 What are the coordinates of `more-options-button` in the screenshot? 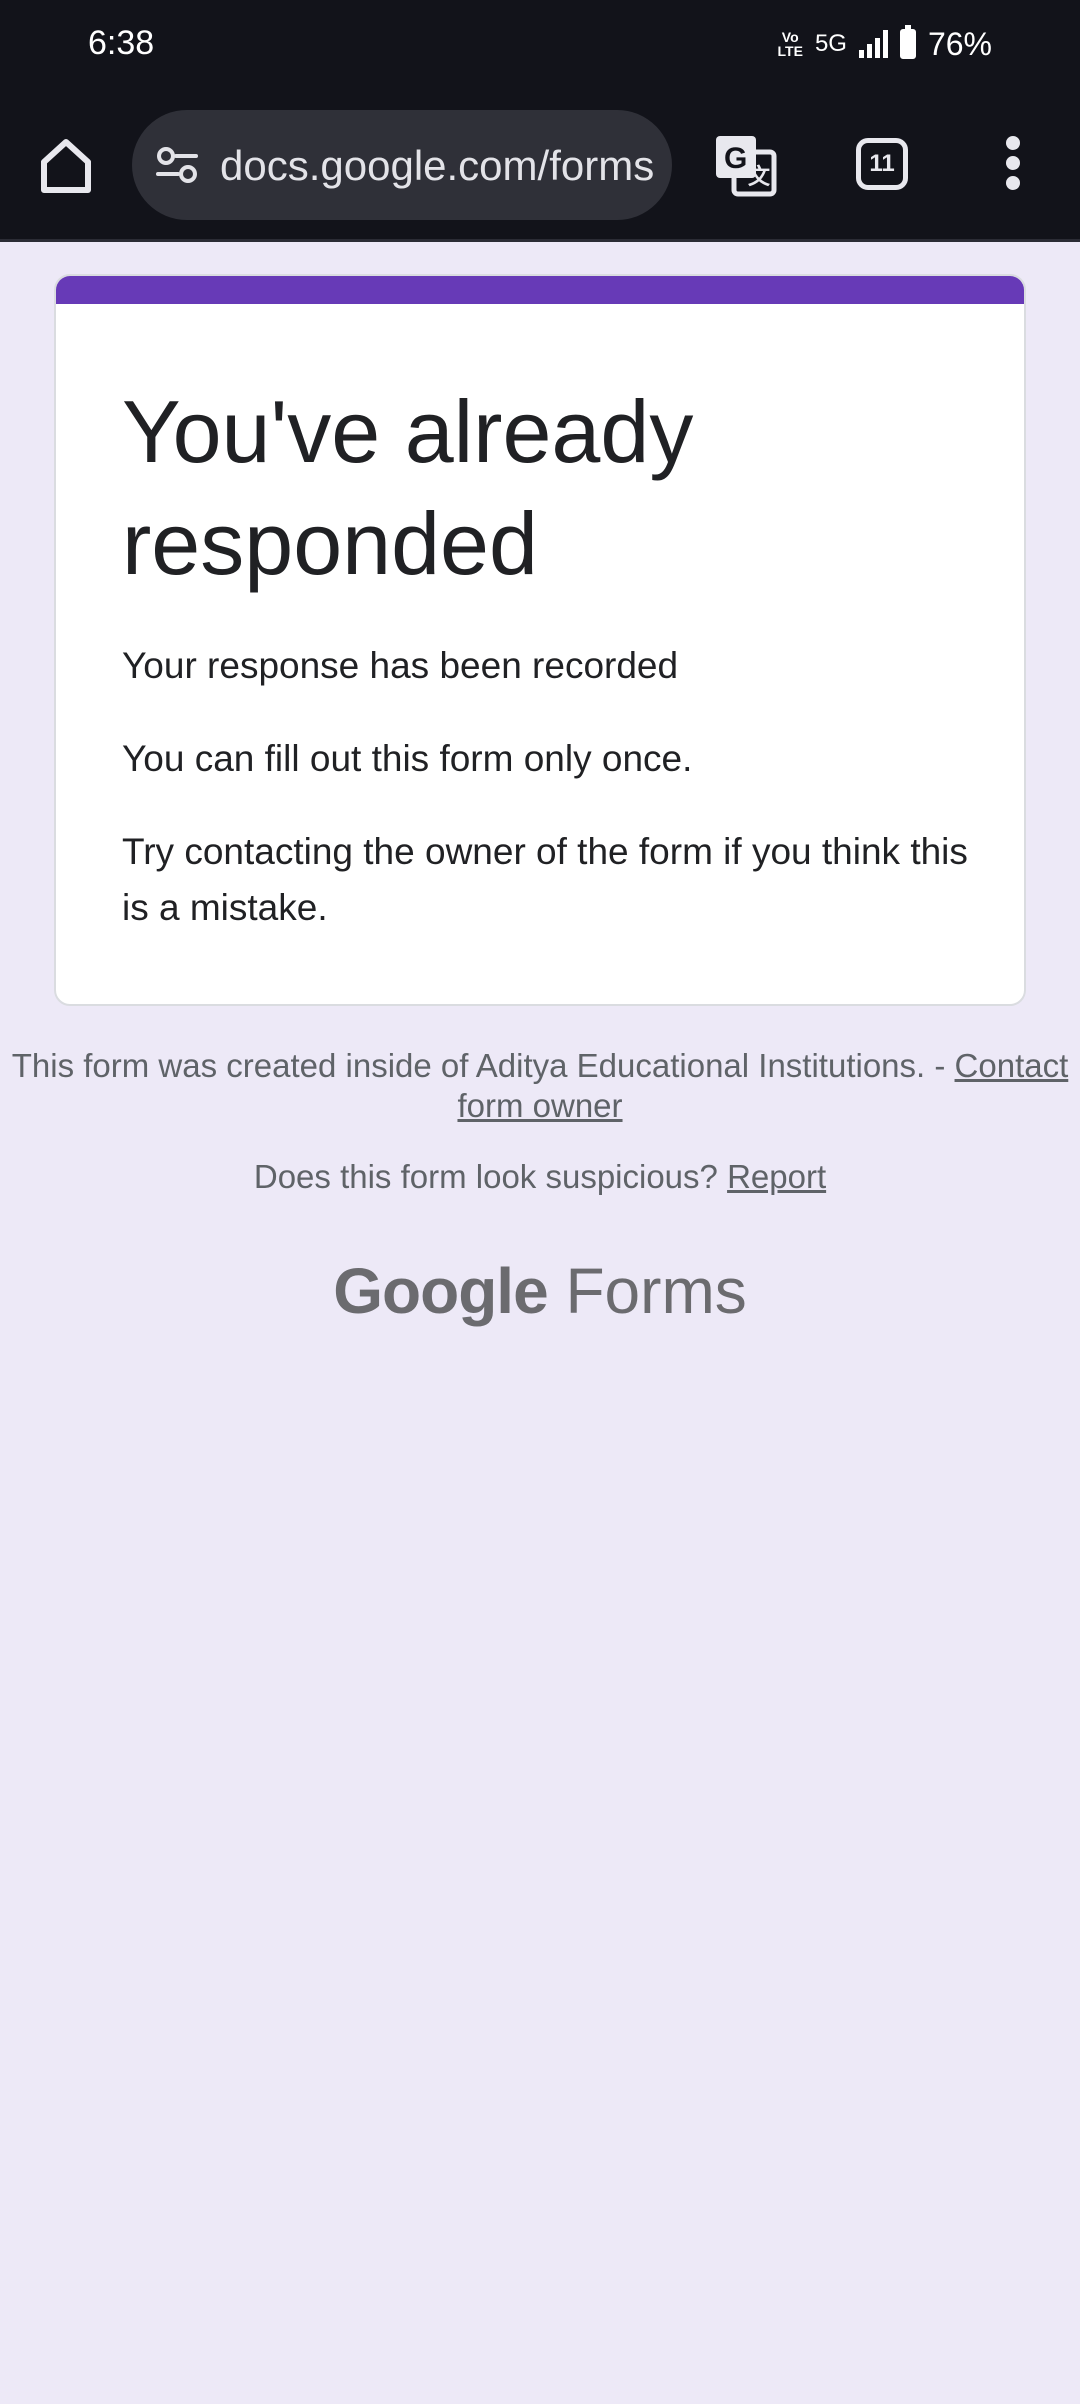 It's located at (1013, 166).